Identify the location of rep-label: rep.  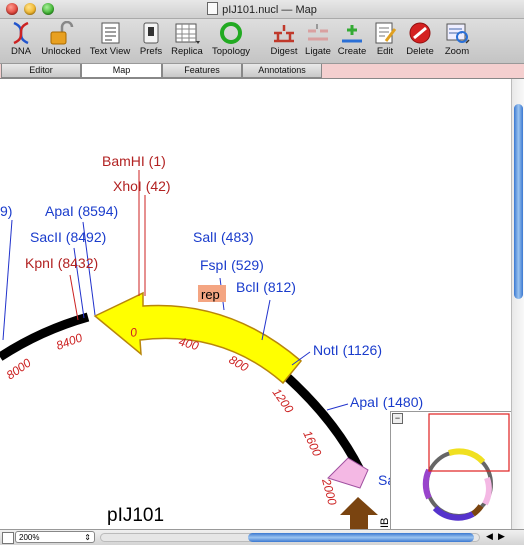
(210, 294).